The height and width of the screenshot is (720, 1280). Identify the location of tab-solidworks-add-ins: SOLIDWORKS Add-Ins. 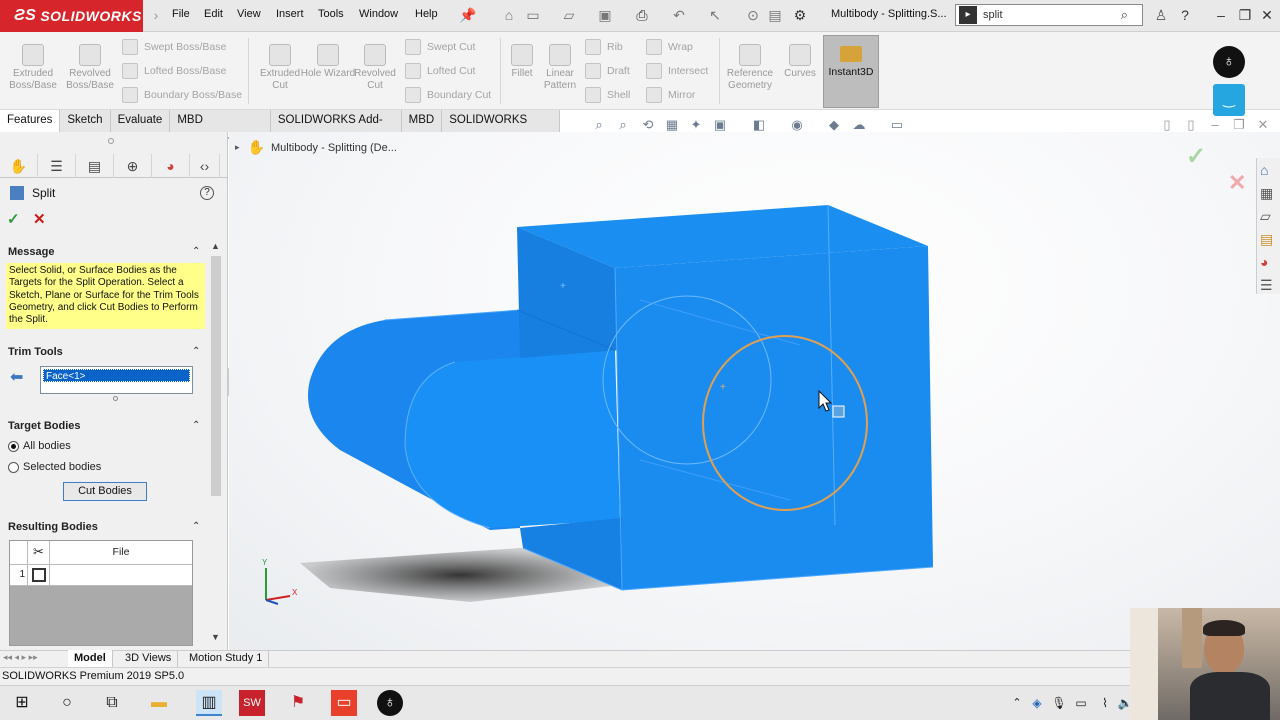
(336, 128).